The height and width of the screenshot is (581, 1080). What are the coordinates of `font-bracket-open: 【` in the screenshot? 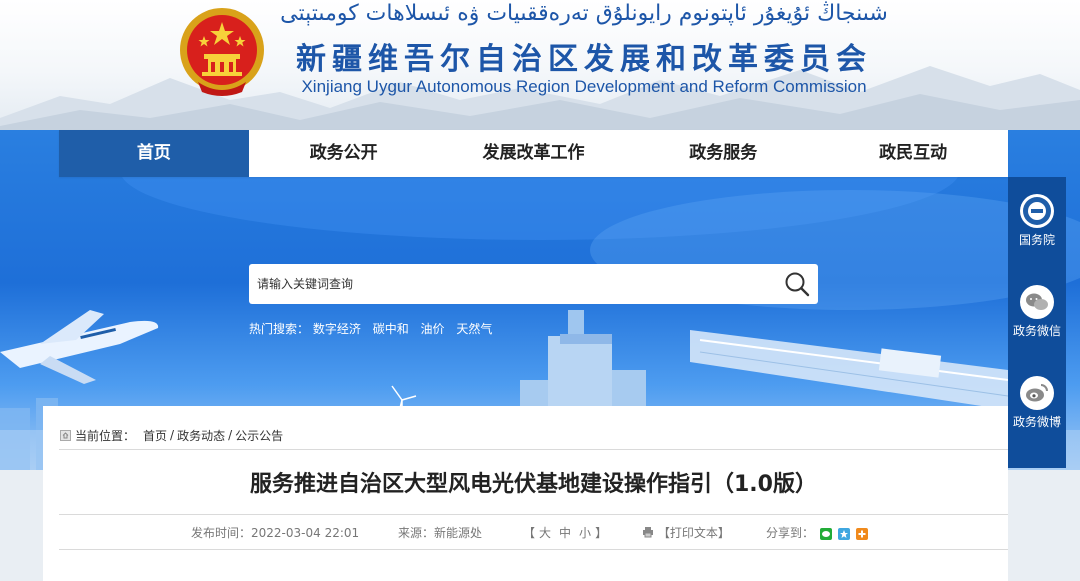 It's located at (529, 533).